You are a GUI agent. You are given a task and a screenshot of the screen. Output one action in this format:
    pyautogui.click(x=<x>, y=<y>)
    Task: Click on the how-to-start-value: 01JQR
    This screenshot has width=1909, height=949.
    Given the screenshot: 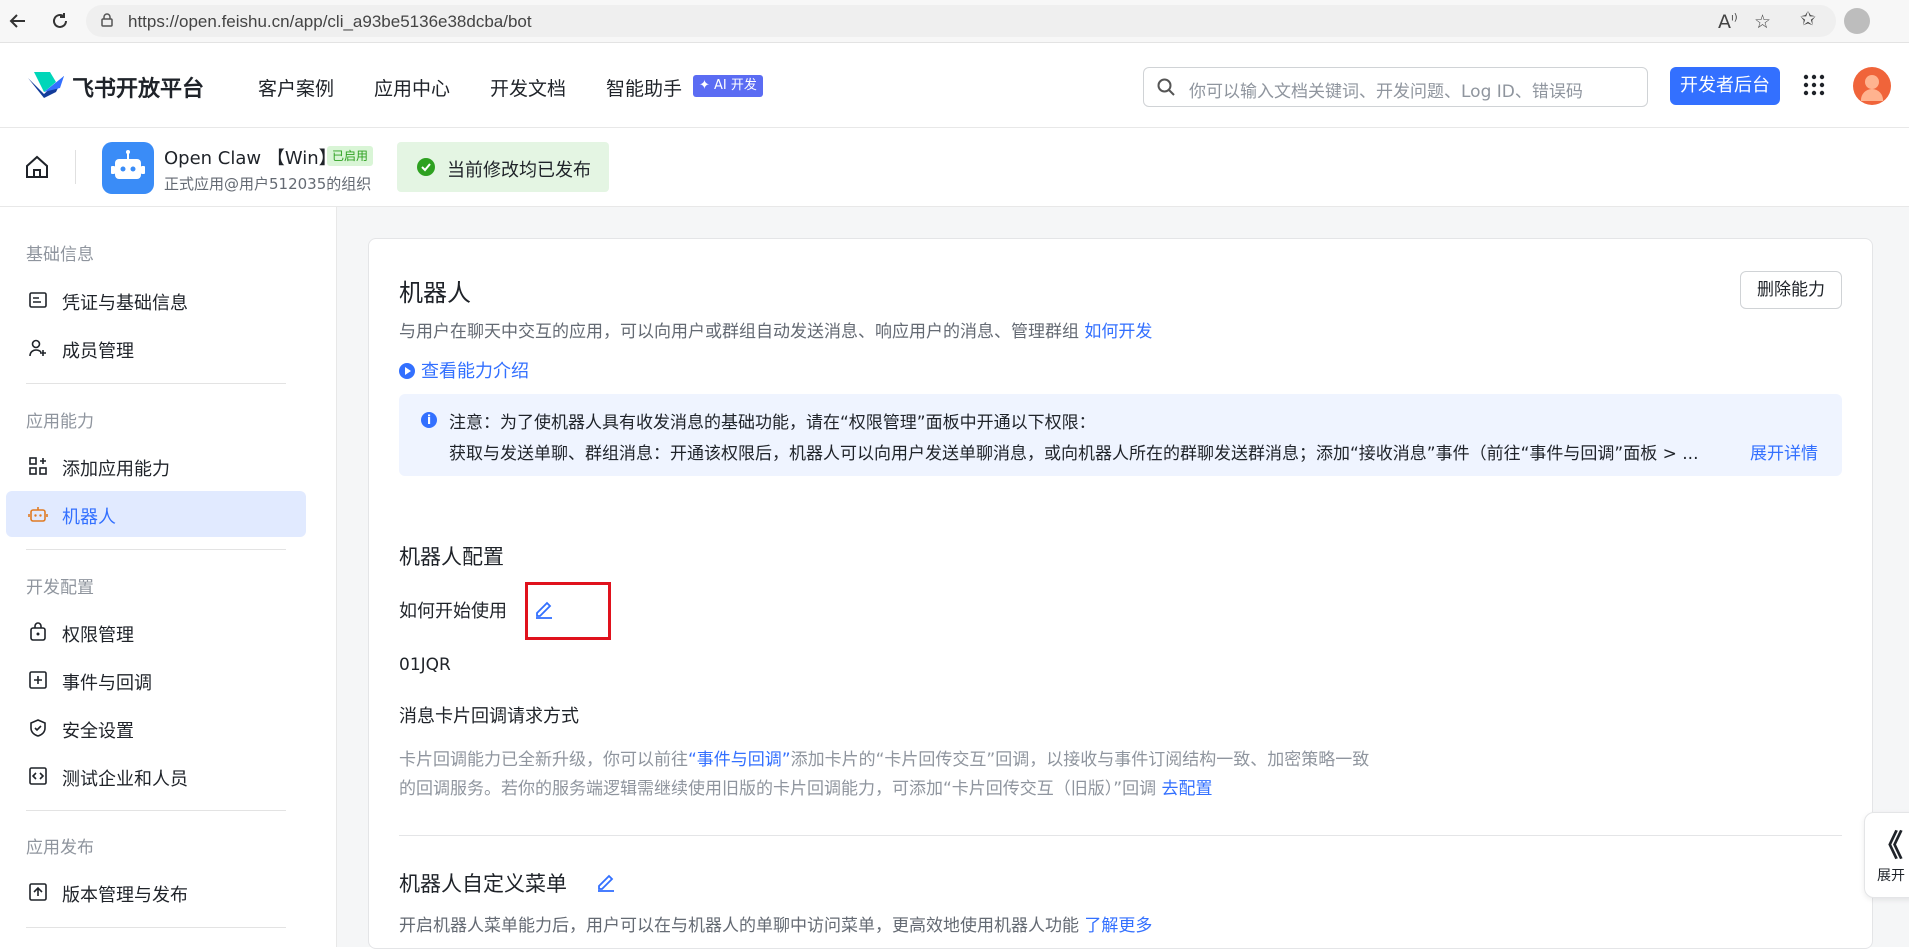 What is the action you would take?
    pyautogui.click(x=425, y=665)
    